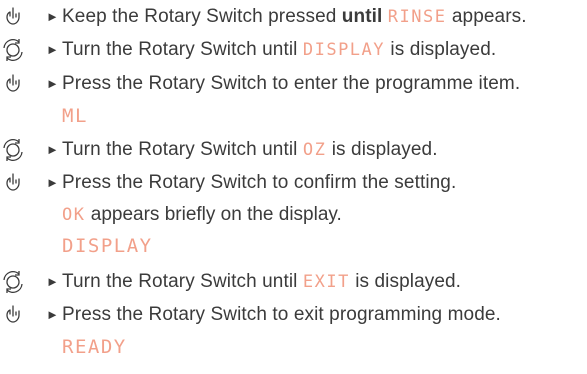 This screenshot has width=587, height=374. I want to click on lcd-rinse: RINSE, so click(417, 17).